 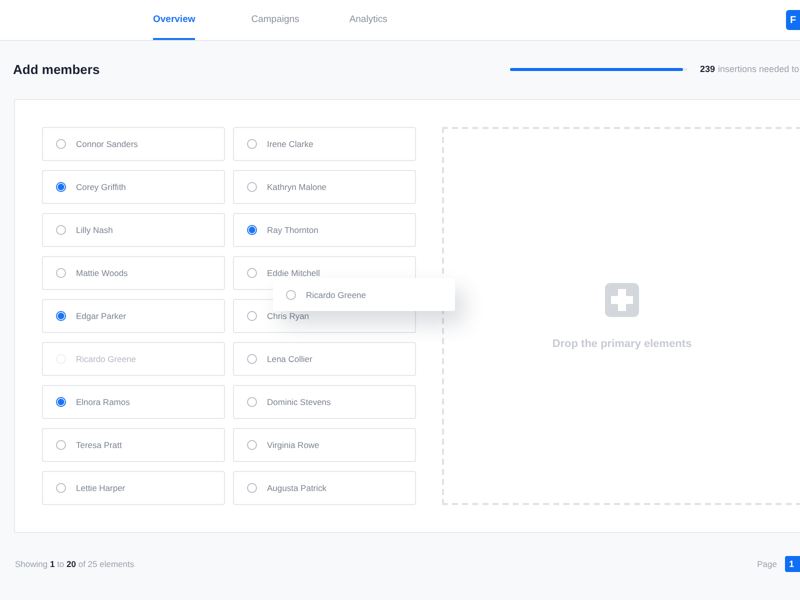 What do you see at coordinates (133, 273) in the screenshot?
I see `member-option: Mattie Woods` at bounding box center [133, 273].